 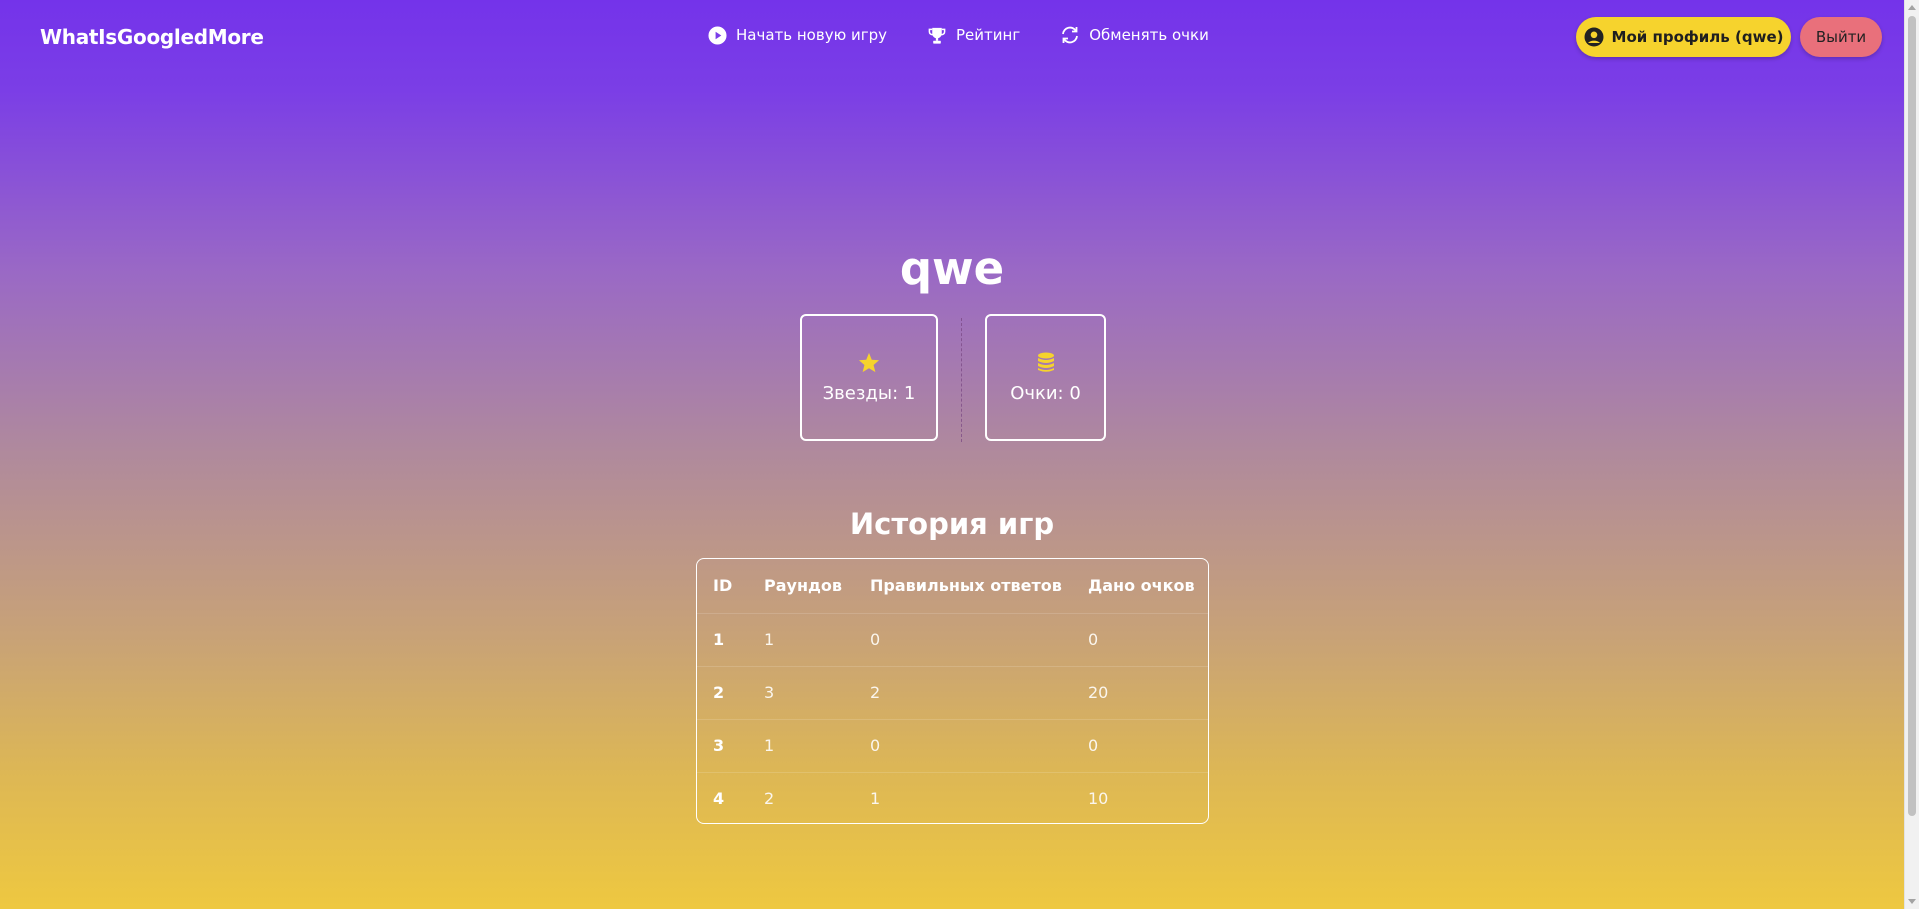 What do you see at coordinates (869, 393) in the screenshot?
I see `stars-label: Звезды: 1` at bounding box center [869, 393].